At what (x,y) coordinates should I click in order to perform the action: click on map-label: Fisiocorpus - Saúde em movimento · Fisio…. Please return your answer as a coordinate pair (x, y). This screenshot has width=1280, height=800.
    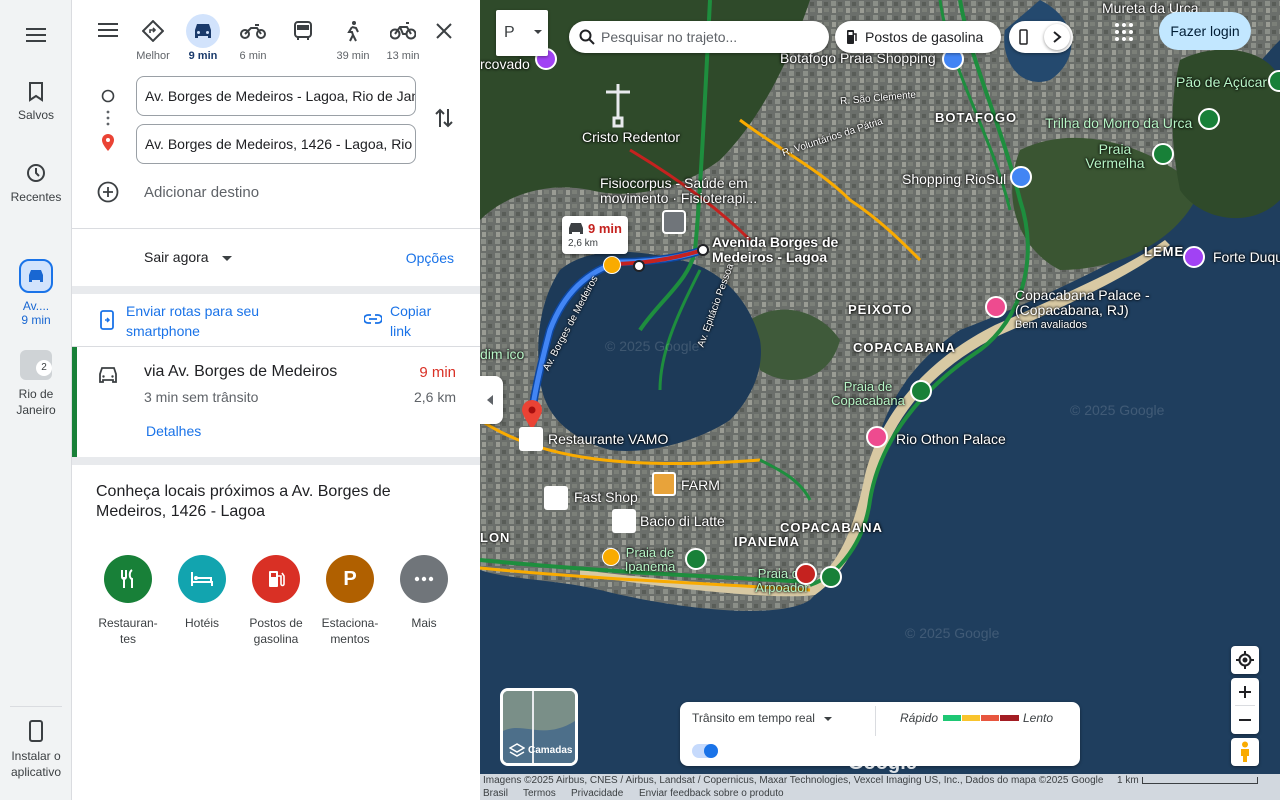
    Looking at the image, I should click on (680, 191).